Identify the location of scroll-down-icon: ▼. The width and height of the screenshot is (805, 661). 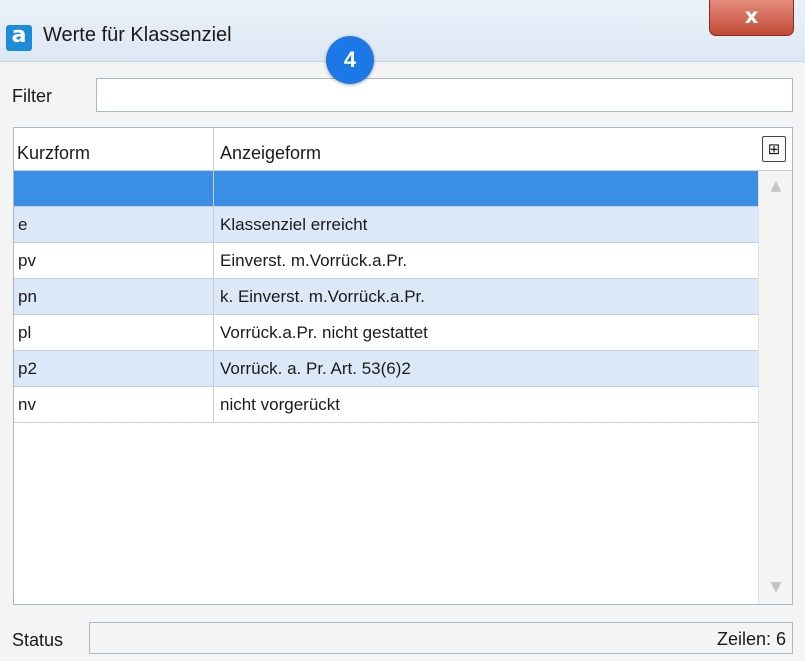
(776, 587).